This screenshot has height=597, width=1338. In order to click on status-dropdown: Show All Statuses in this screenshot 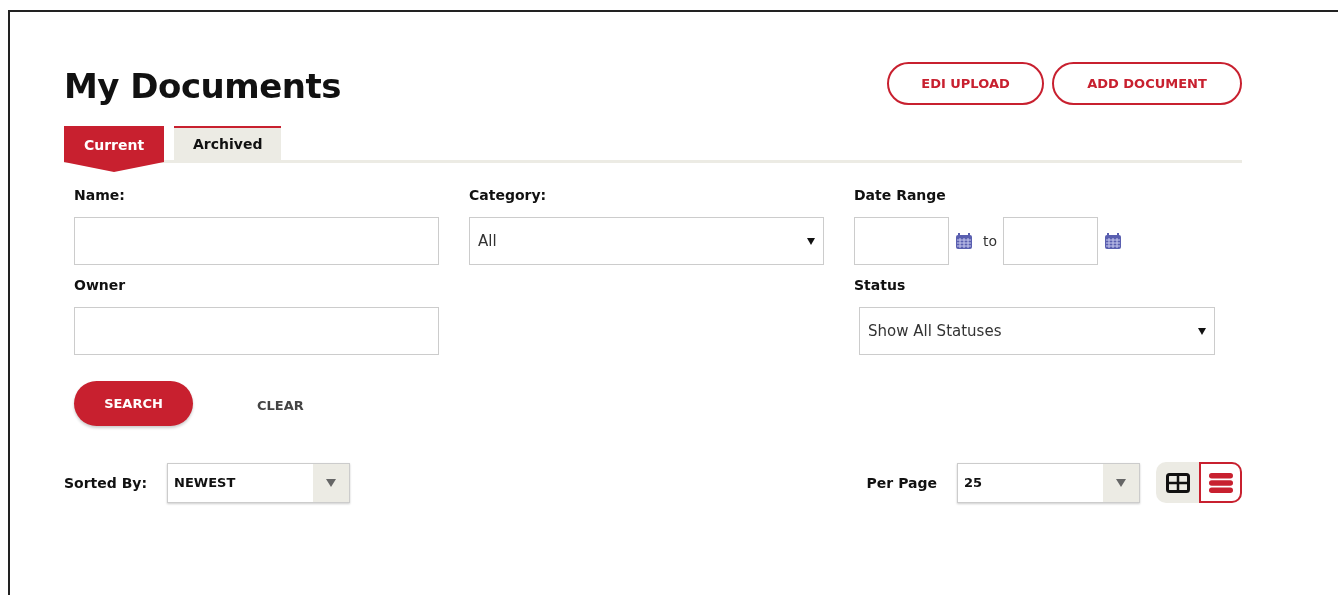, I will do `click(1037, 331)`.